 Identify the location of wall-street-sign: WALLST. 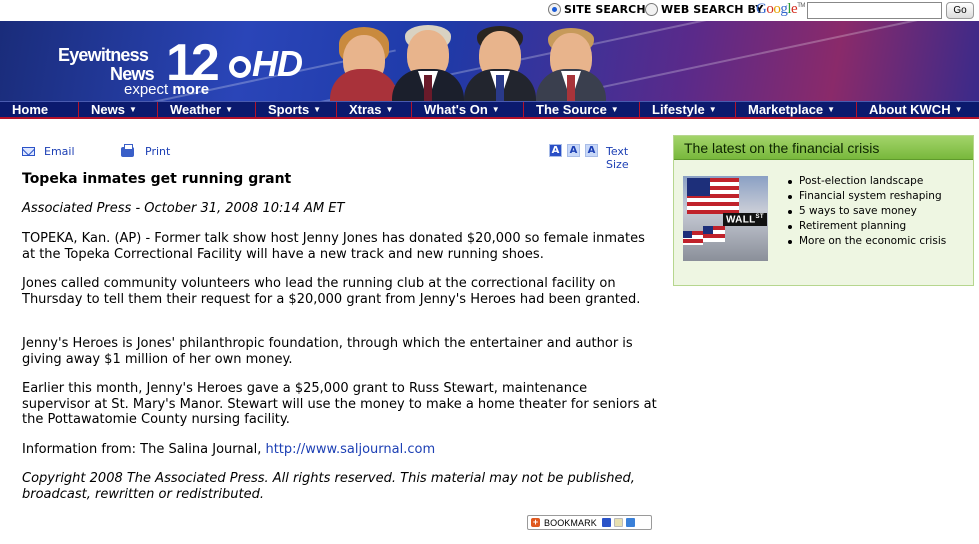
(745, 220).